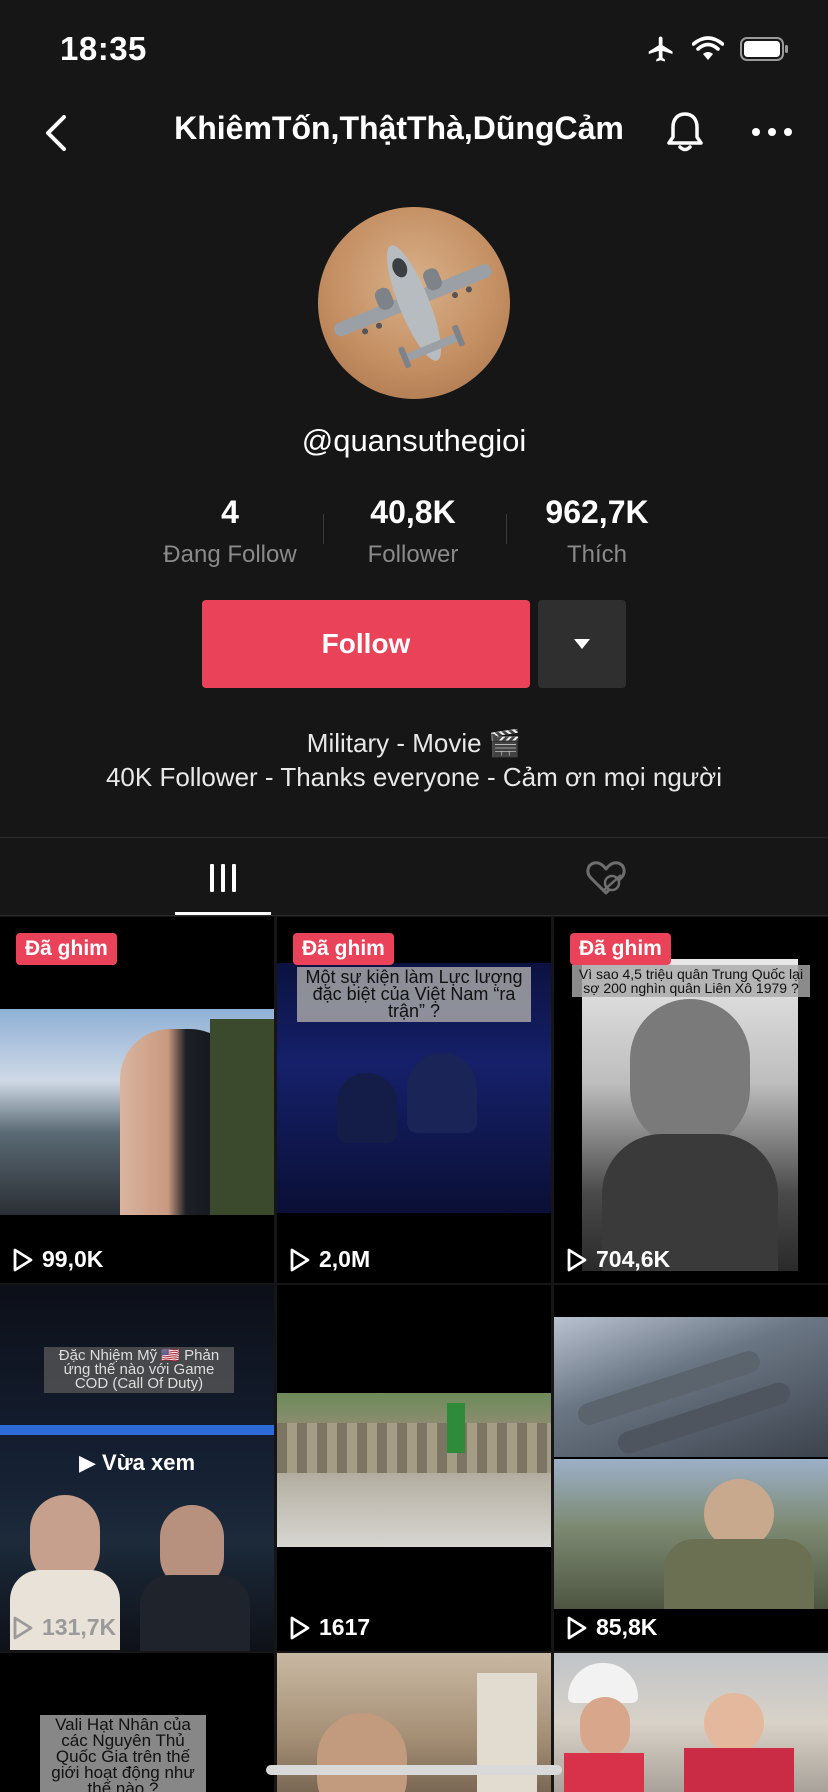 Image resolution: width=828 pixels, height=1792 pixels. I want to click on following-stat: 4 Đang Follow, so click(230, 531).